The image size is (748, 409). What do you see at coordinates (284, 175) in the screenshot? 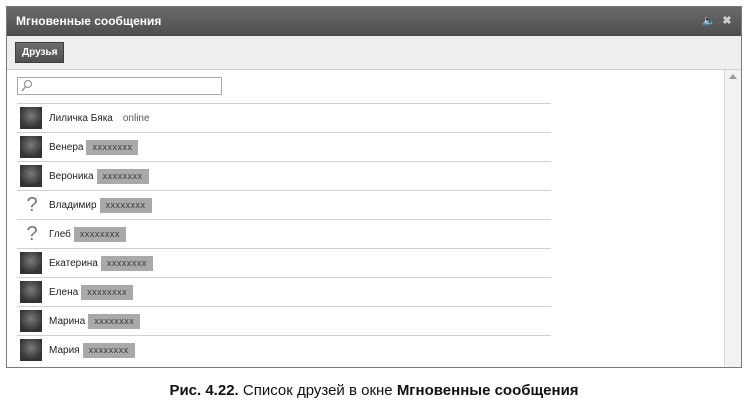
I see `list-item: Вероника xxxxxxxx` at bounding box center [284, 175].